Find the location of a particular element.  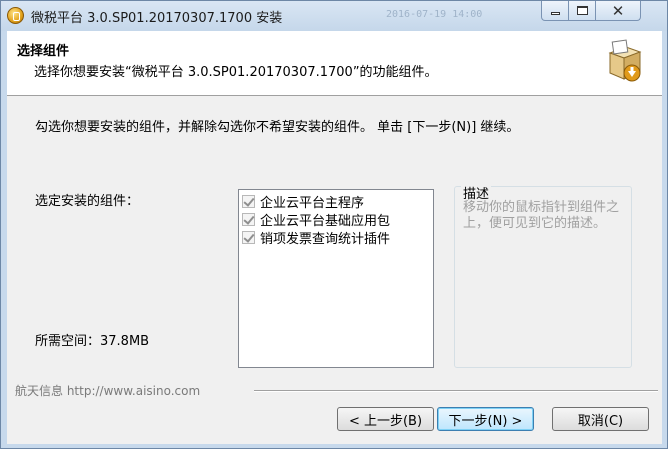

title-ghost-text: 2016-07-19 14:00 is located at coordinates (434, 14).